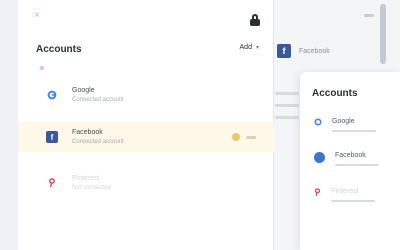 The width and height of the screenshot is (400, 250). I want to click on background-minimize-icon, so click(369, 15).